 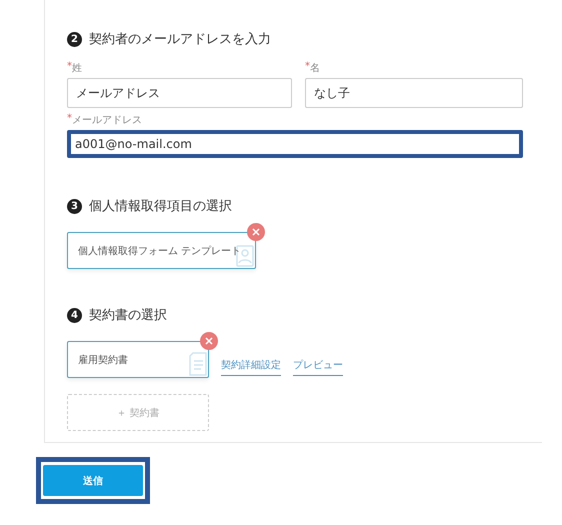 What do you see at coordinates (74, 39) in the screenshot?
I see `step-number: 2` at bounding box center [74, 39].